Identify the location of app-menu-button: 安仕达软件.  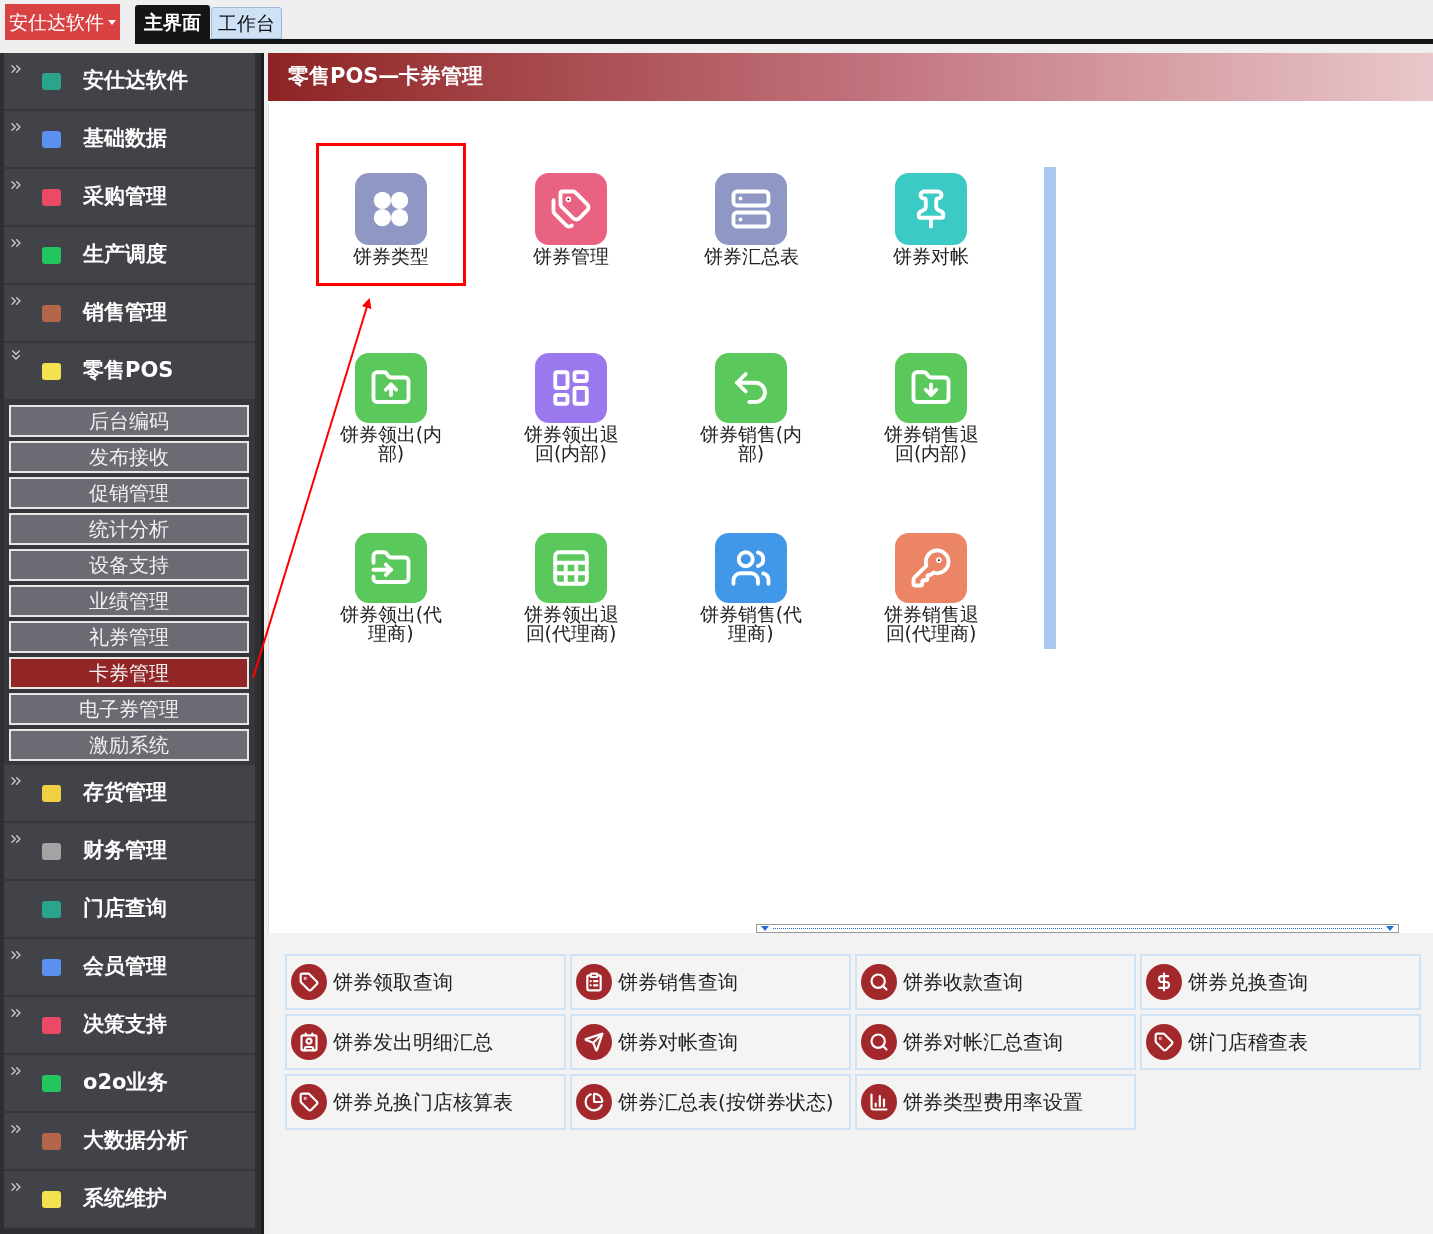
(62, 22).